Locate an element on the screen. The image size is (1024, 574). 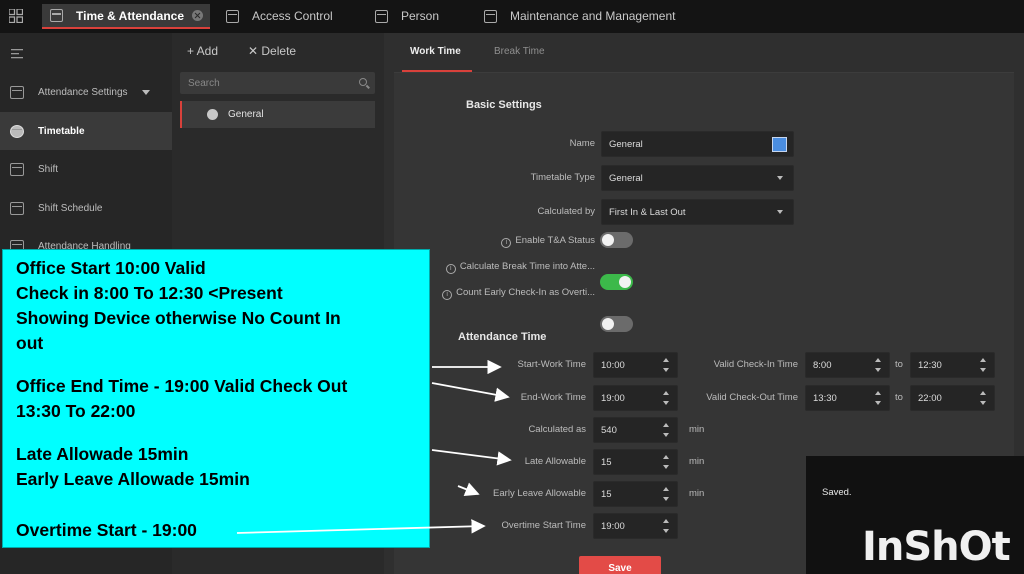
calculated-as-value: 540 is located at coordinates (609, 430).